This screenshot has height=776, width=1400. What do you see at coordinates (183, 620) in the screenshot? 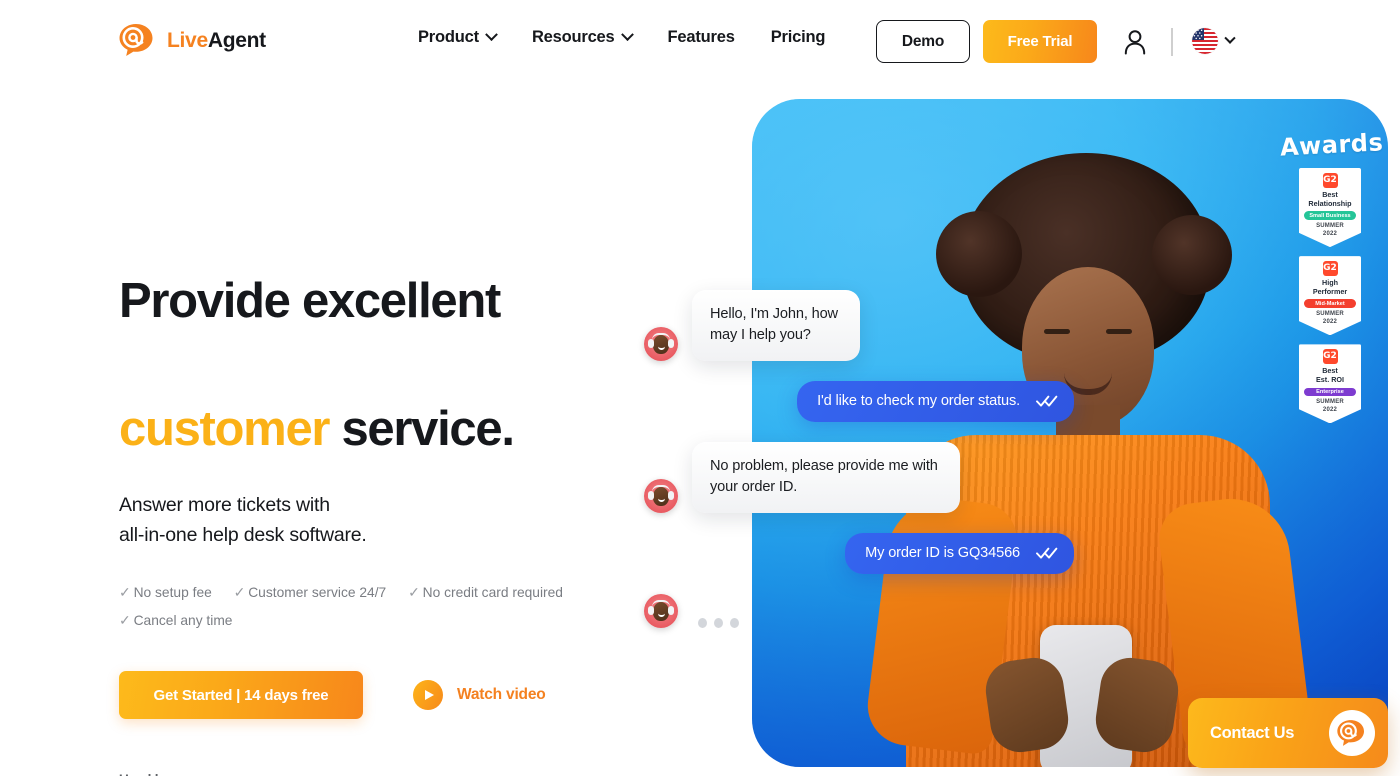
I see `benefit-label-4: Cancel any time` at bounding box center [183, 620].